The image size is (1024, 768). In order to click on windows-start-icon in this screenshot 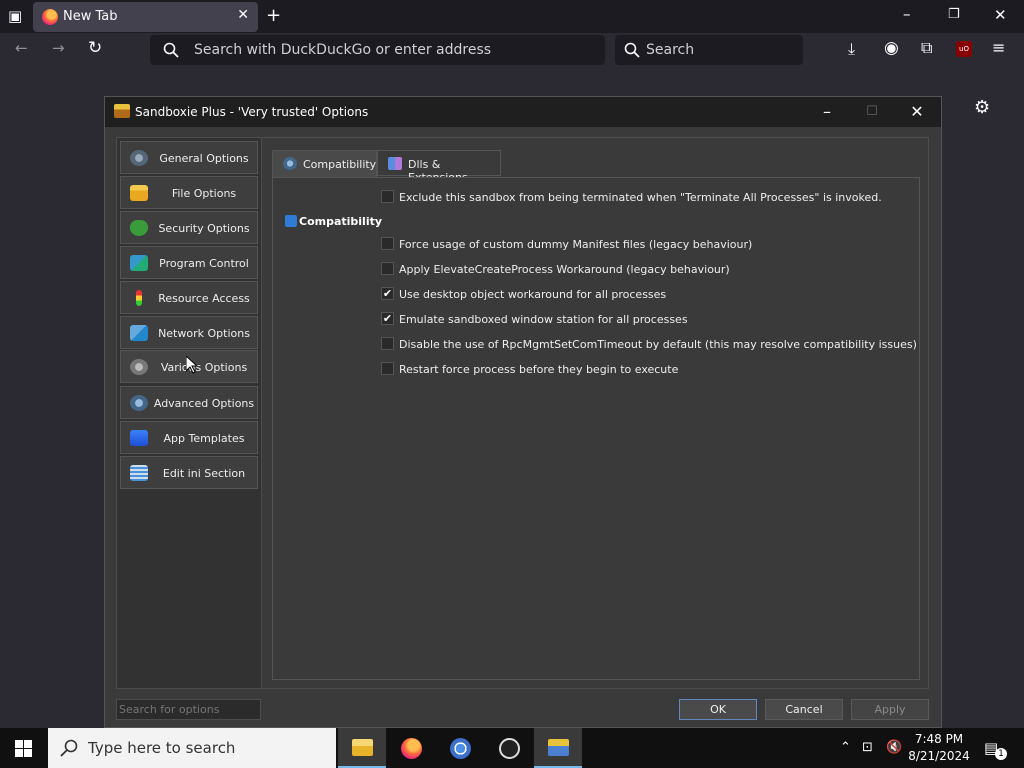, I will do `click(23, 748)`.